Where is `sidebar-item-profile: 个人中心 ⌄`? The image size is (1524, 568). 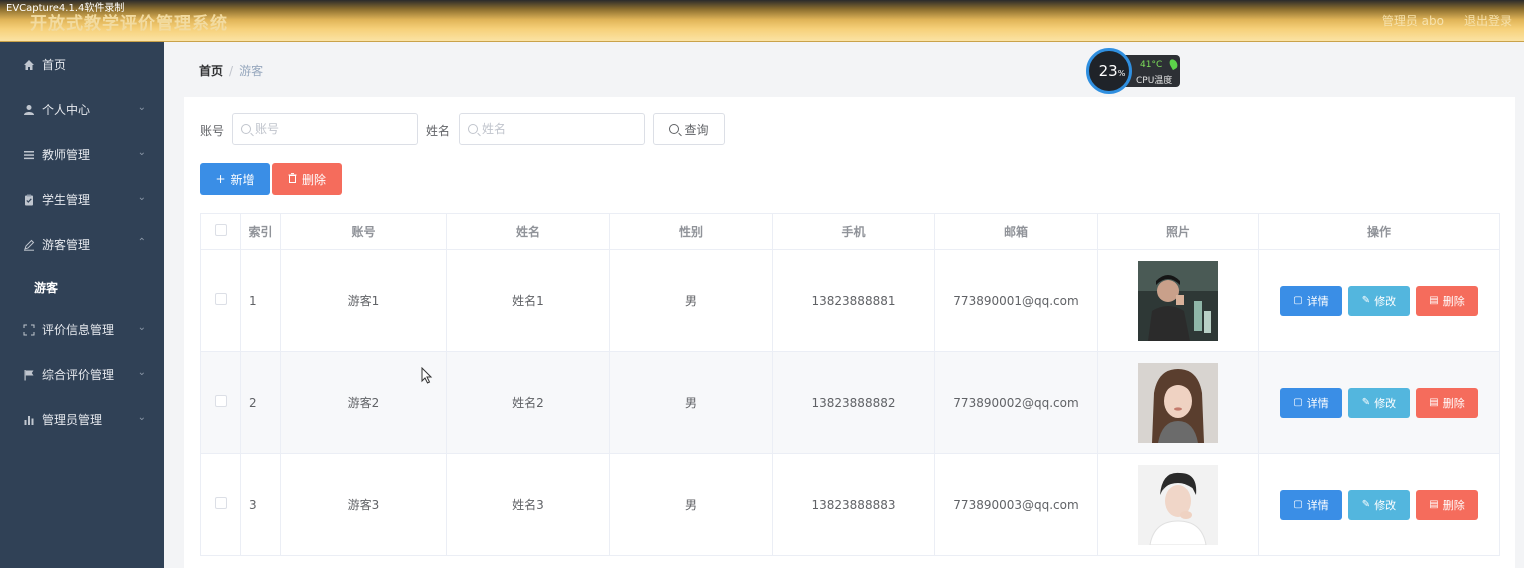
sidebar-item-profile: 个人中心 ⌄ is located at coordinates (82, 109).